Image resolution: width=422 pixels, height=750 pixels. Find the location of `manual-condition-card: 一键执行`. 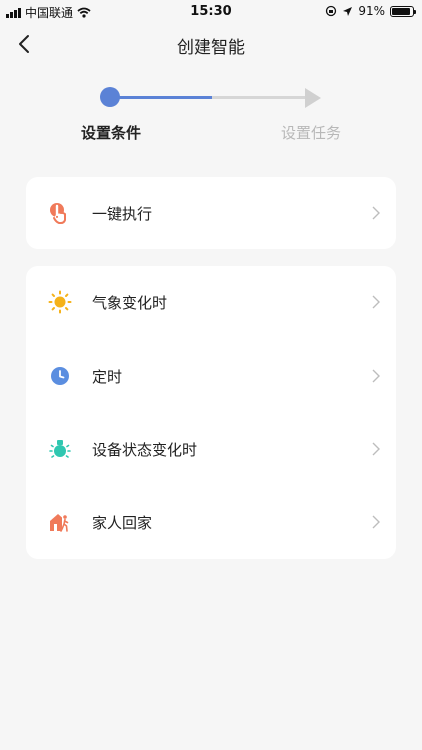

manual-condition-card: 一键执行 is located at coordinates (211, 213).